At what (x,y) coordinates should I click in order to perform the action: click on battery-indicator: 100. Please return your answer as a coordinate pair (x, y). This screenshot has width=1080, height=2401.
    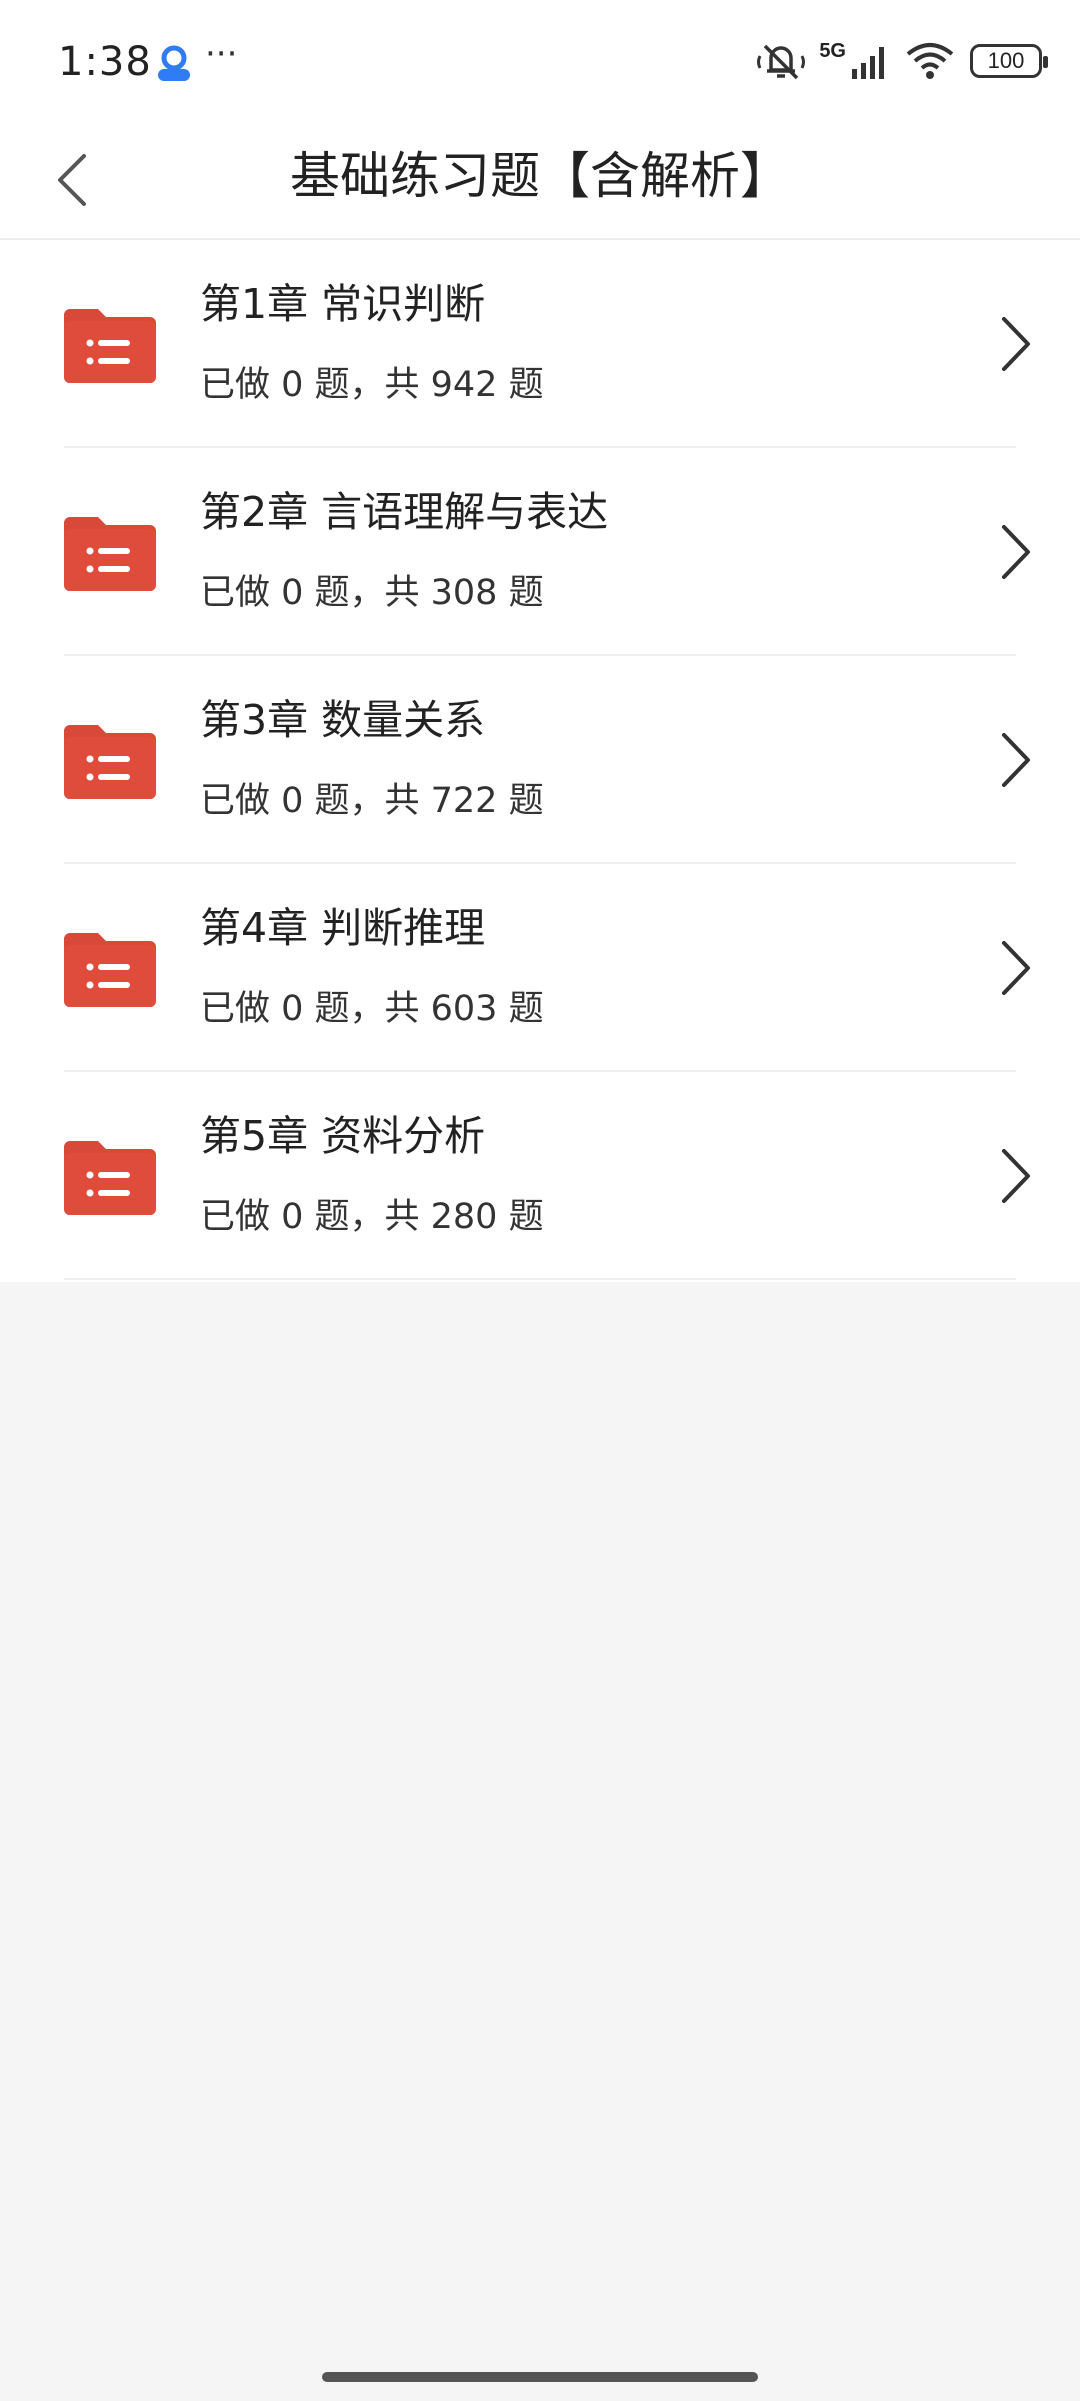
    Looking at the image, I should click on (1009, 61).